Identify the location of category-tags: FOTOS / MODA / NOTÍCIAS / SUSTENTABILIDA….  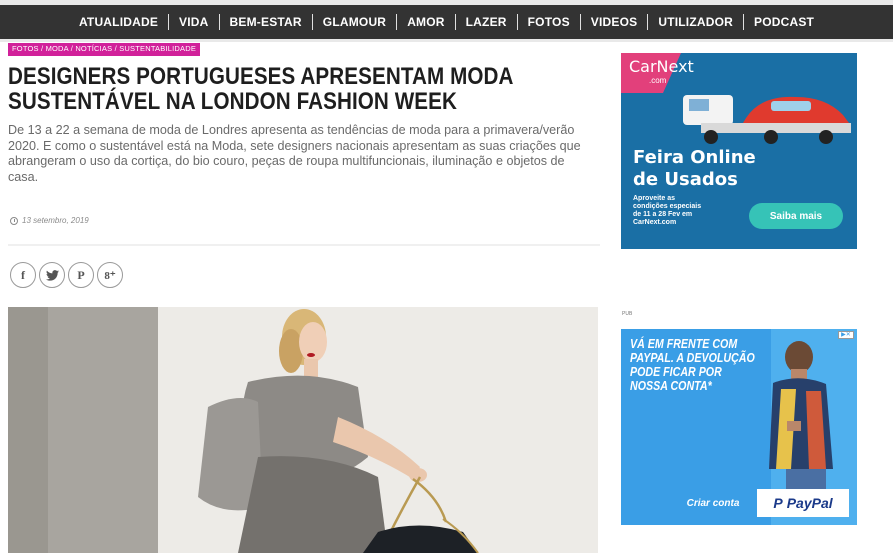
(104, 49).